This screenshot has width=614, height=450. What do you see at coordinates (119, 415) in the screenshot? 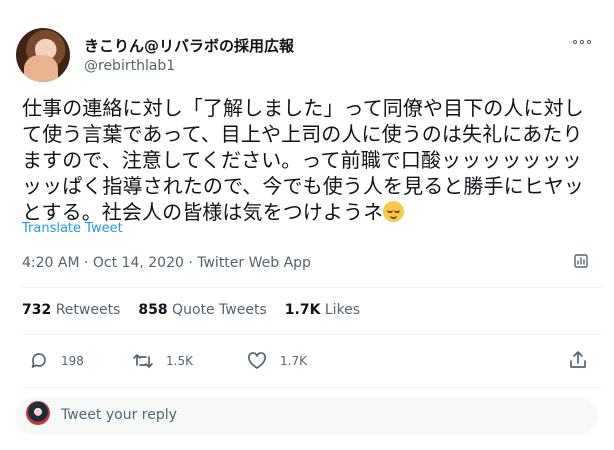
I see `reply-input: Tweet your reply` at bounding box center [119, 415].